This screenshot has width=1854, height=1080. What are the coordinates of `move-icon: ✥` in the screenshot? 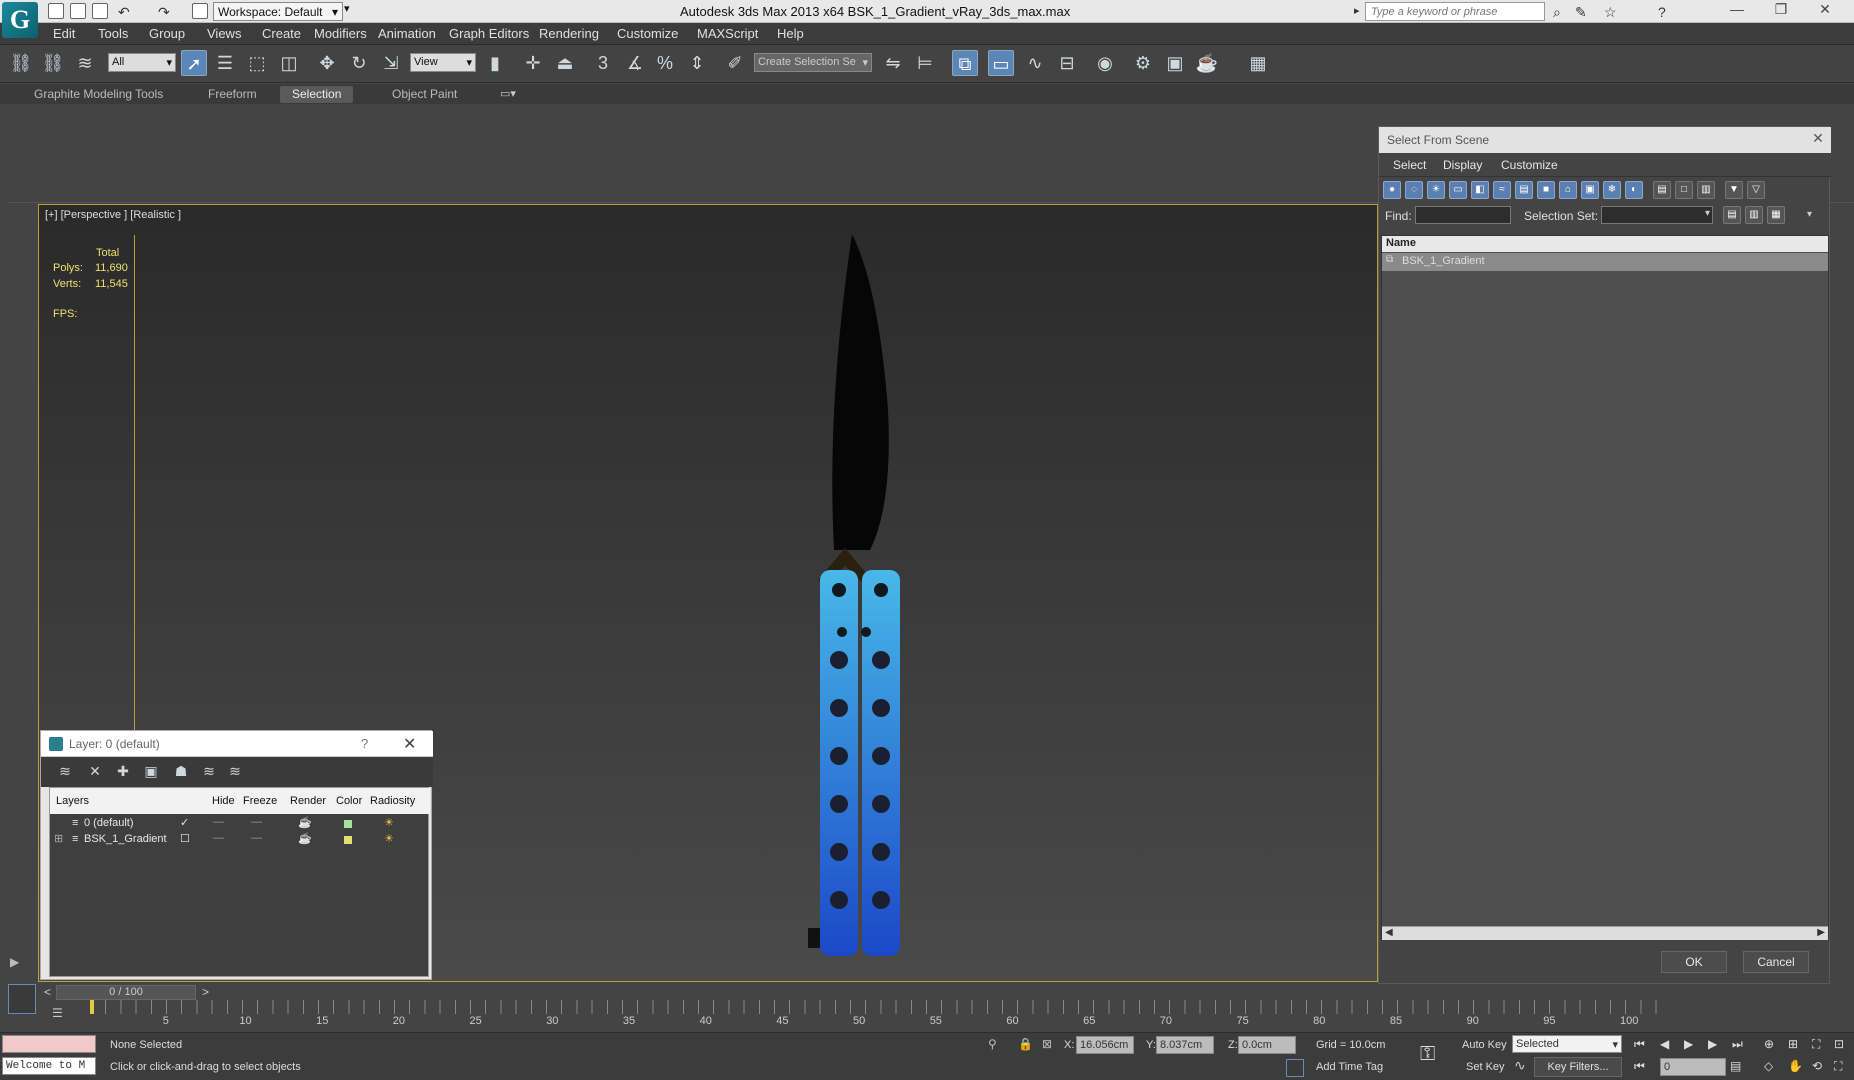 It's located at (327, 63).